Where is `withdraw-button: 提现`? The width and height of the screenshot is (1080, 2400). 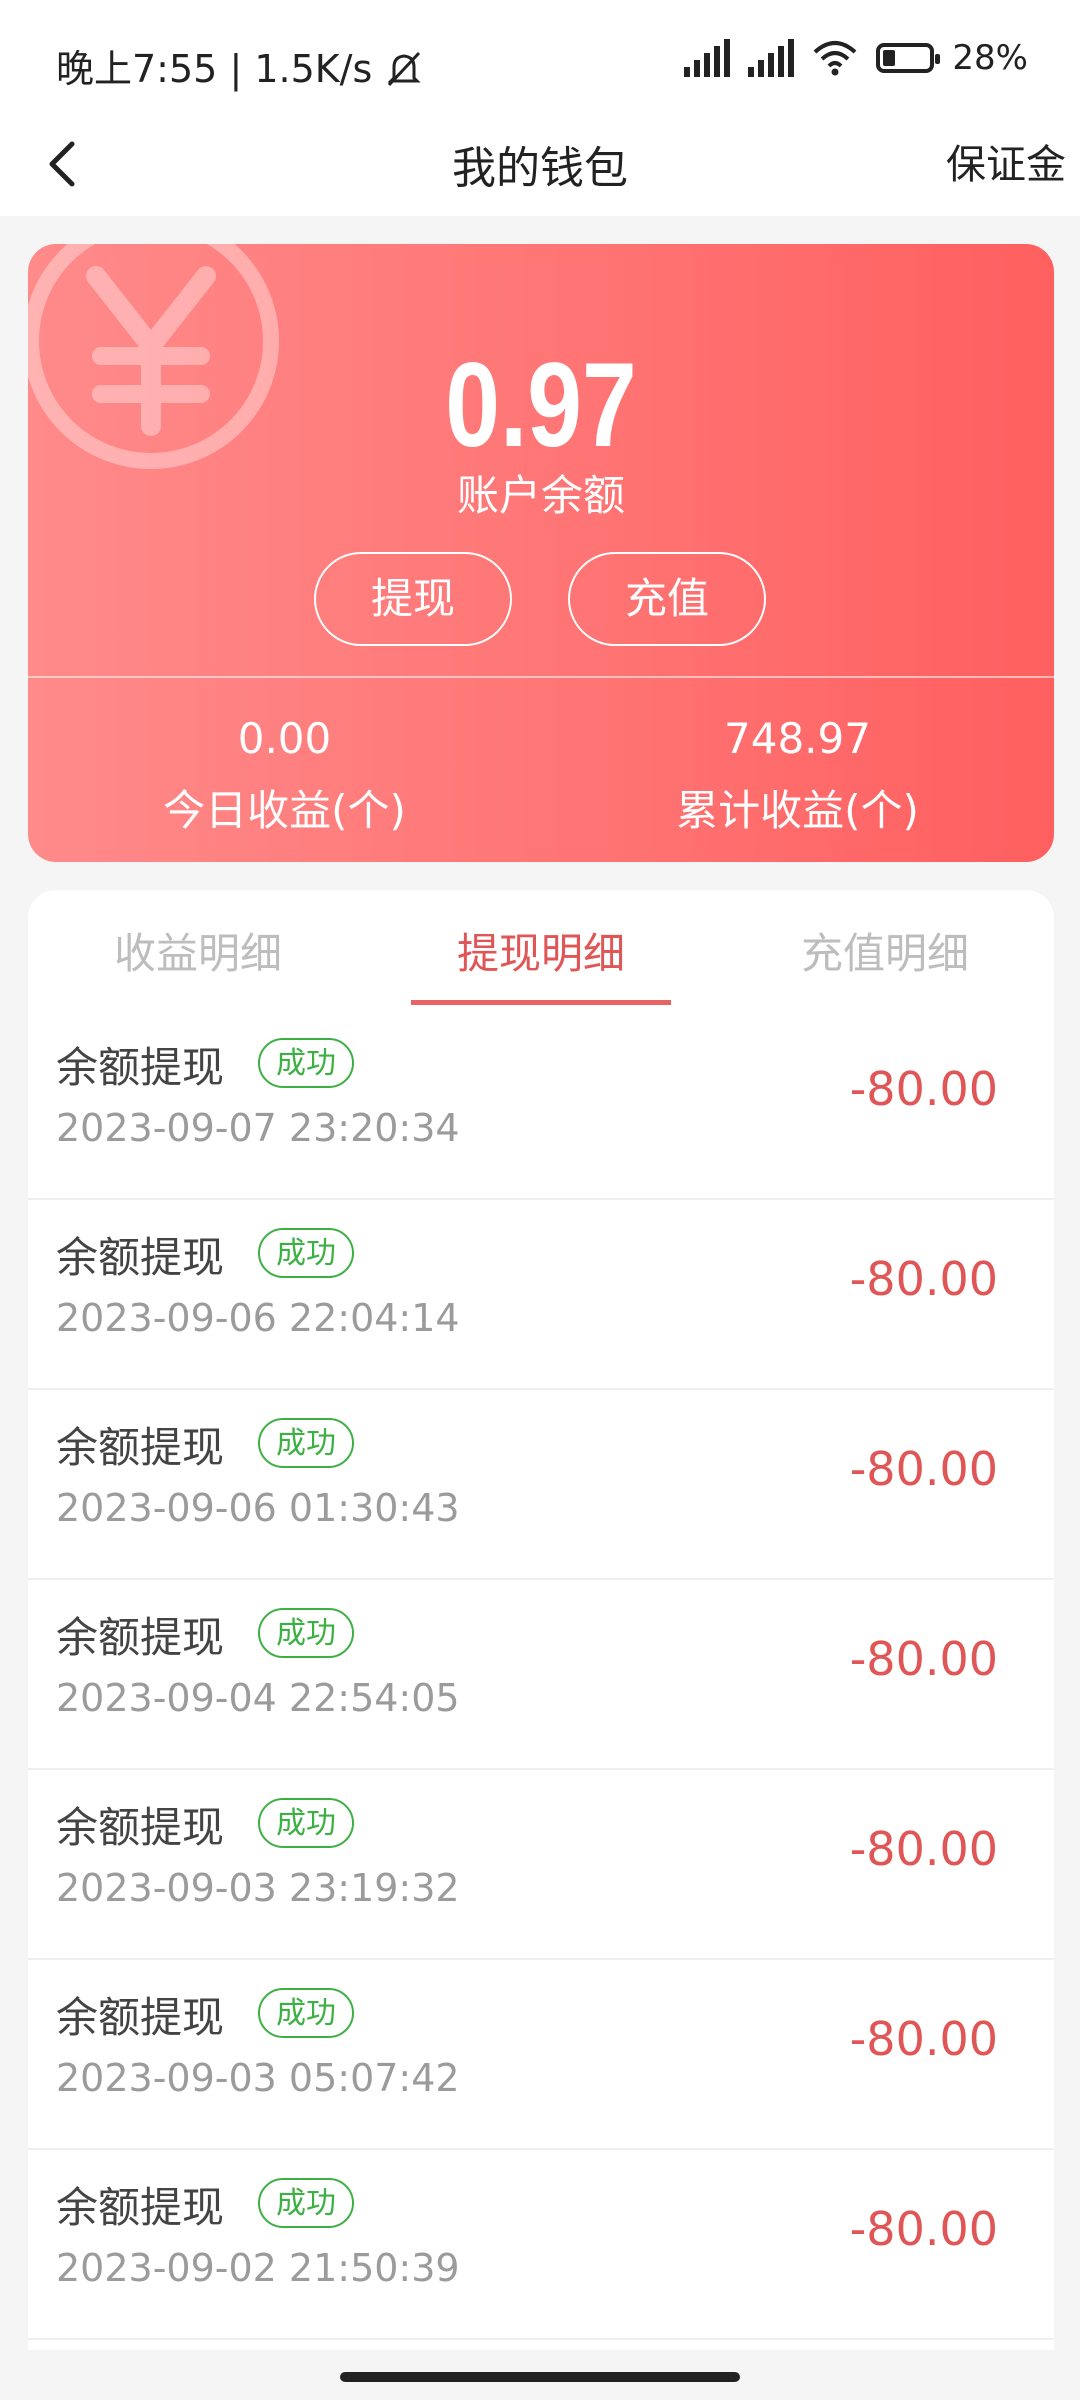
withdraw-button: 提现 is located at coordinates (413, 599).